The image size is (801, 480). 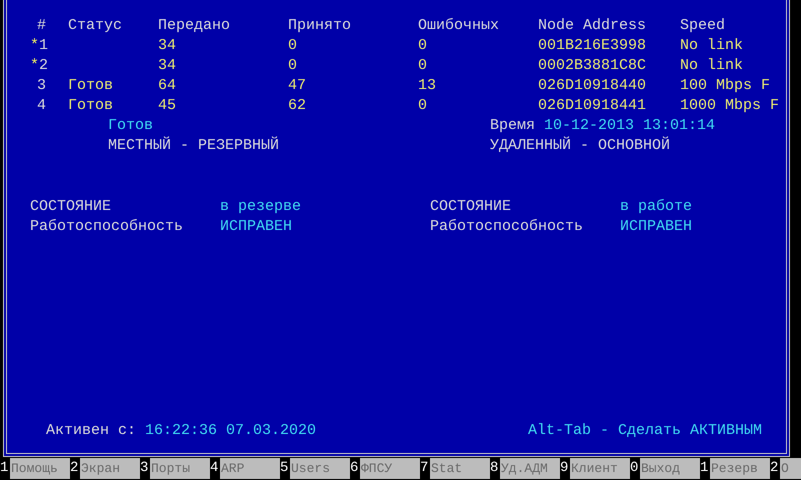 I want to click on column-header: Передано, so click(x=195, y=26).